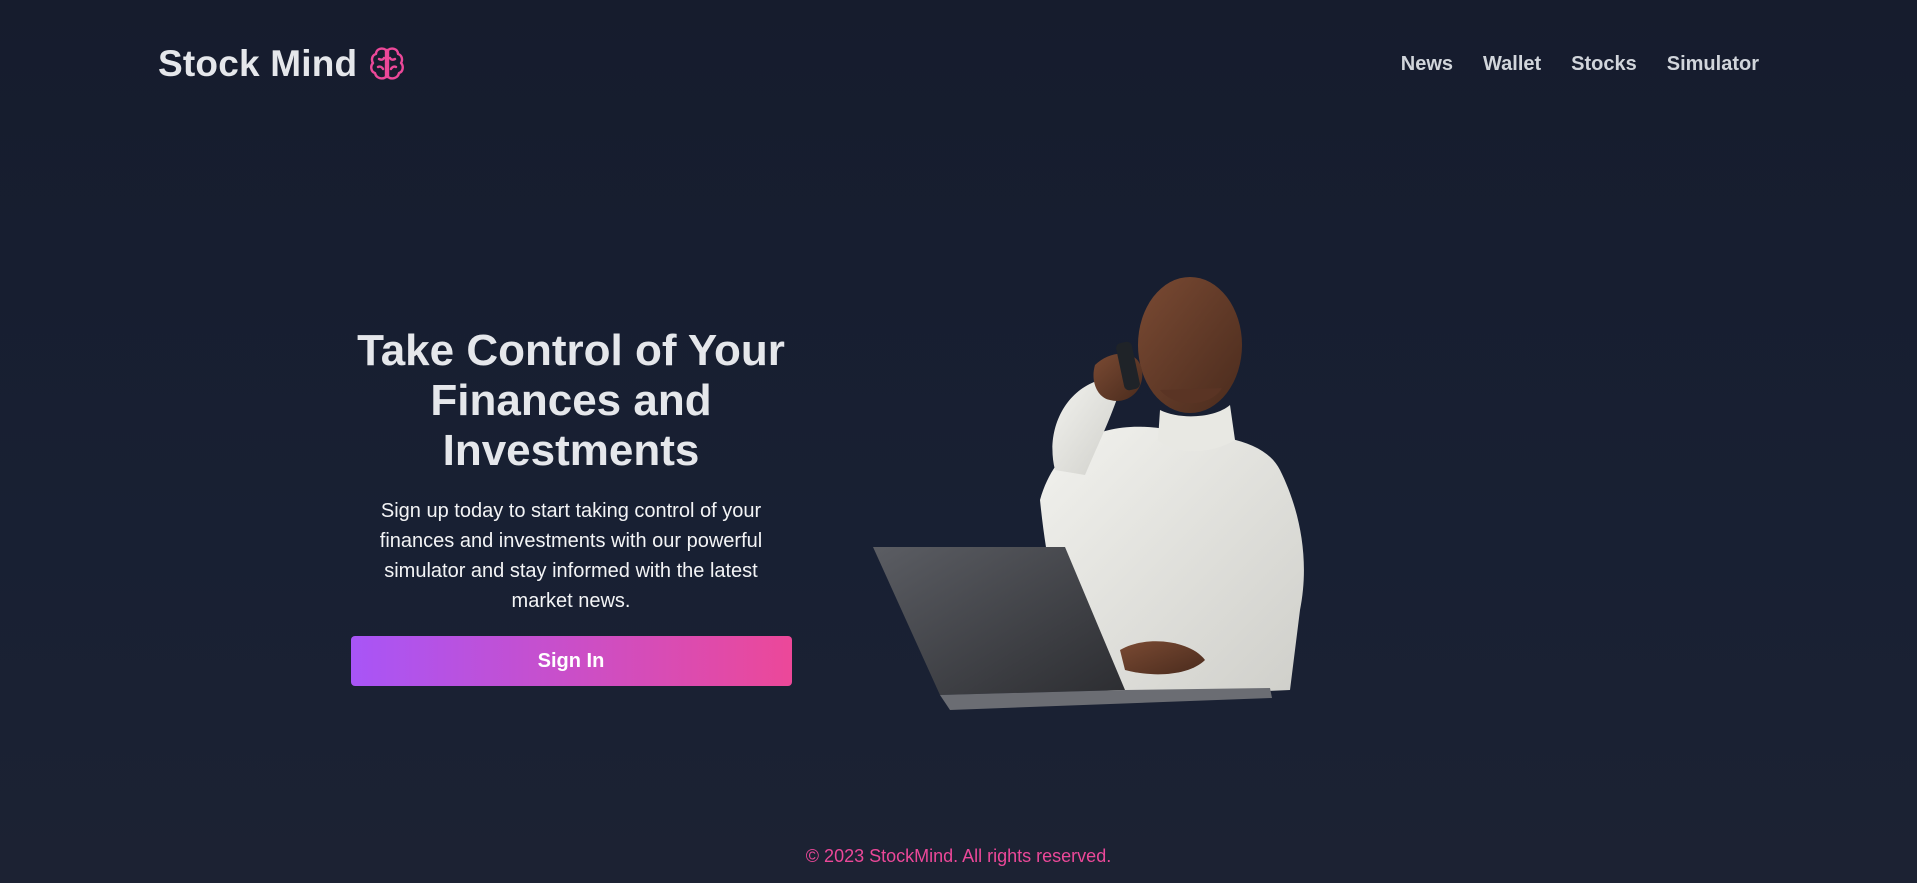 This screenshot has width=1917, height=883. I want to click on copyright-text: © 2023 StockMind. All rights reserved., so click(958, 856).